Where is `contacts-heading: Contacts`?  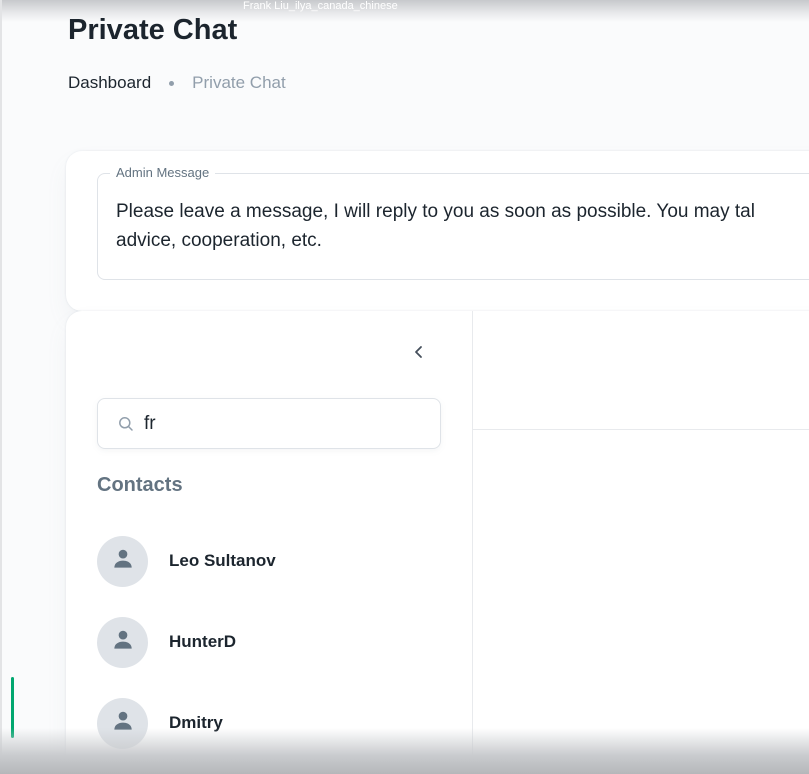 contacts-heading: Contacts is located at coordinates (140, 485).